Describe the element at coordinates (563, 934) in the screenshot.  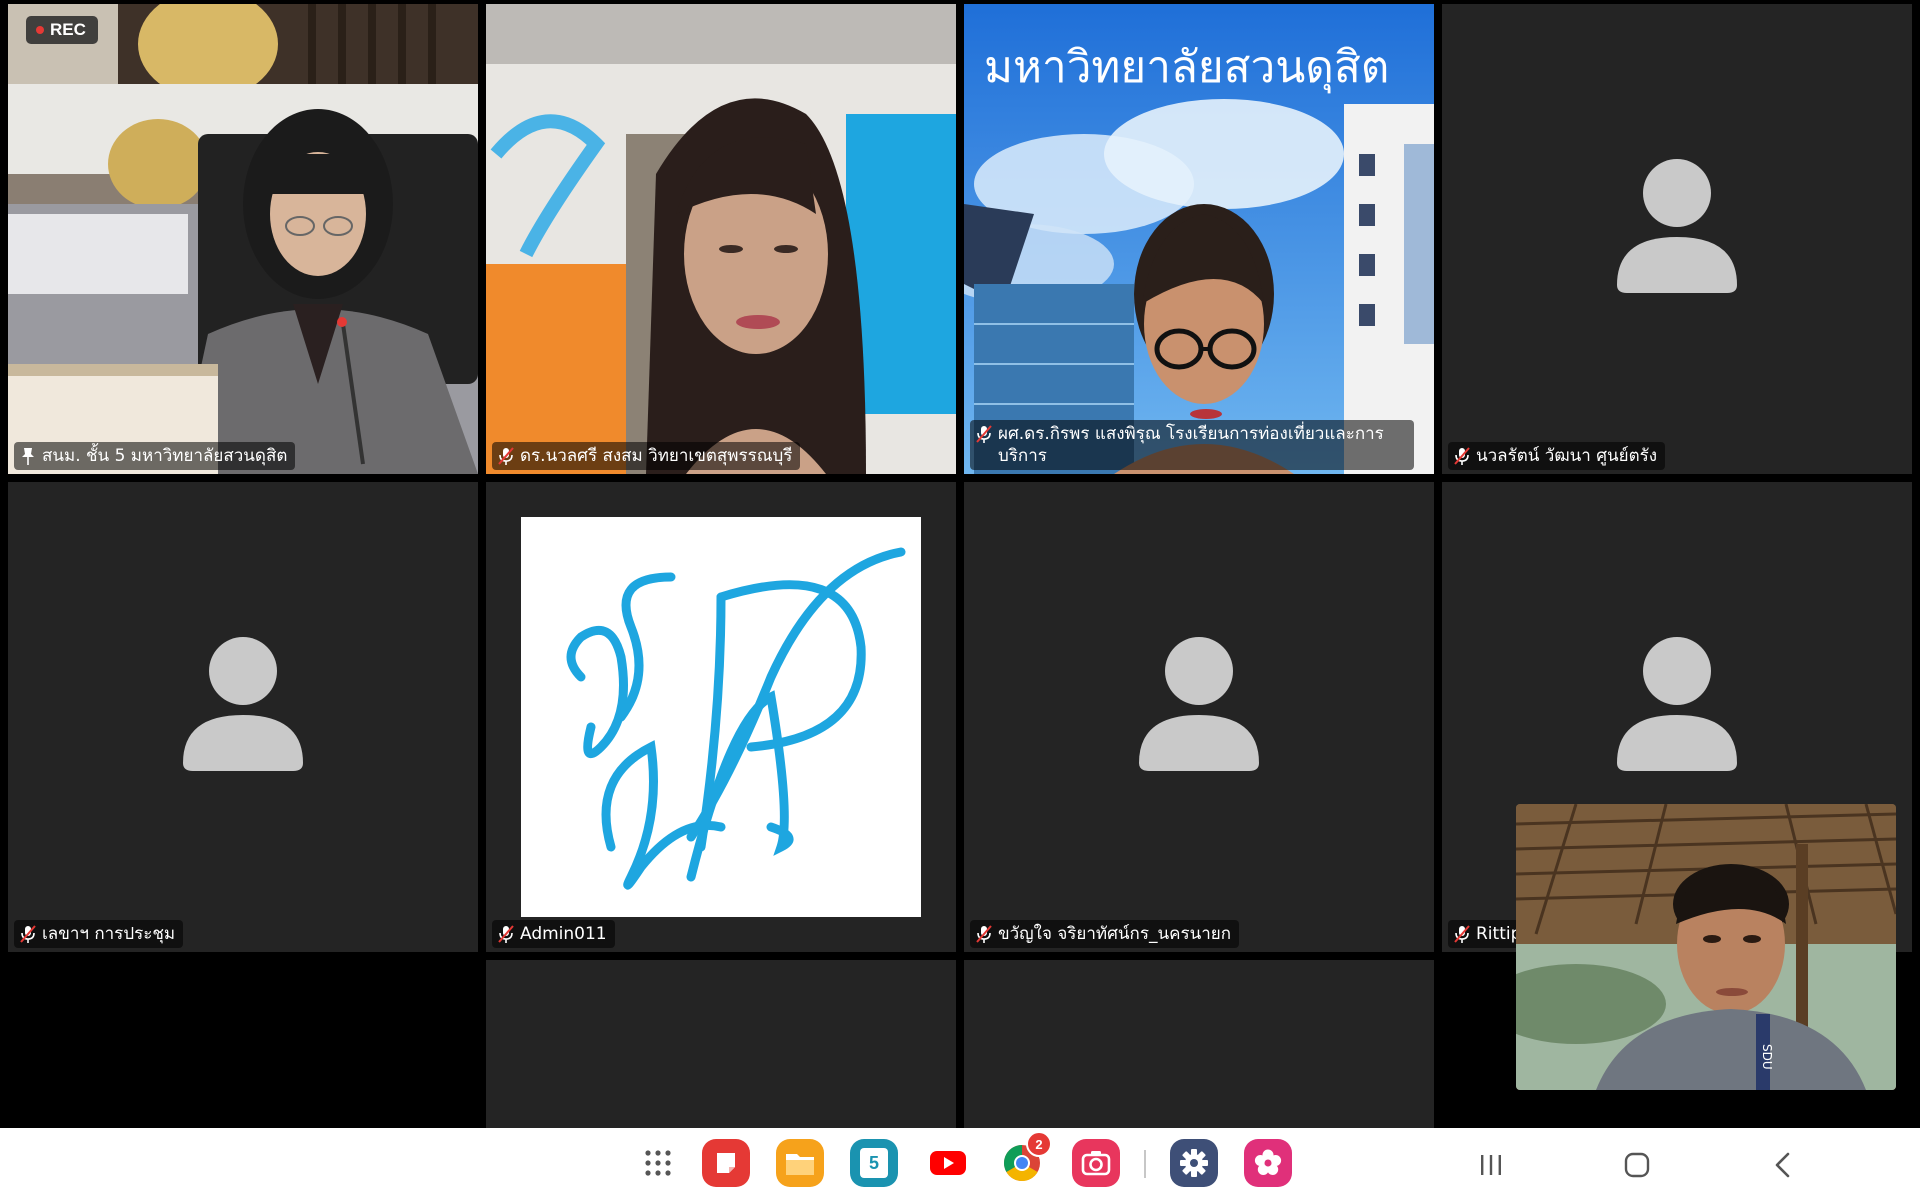
I see `participant-name: Admin011` at that location.